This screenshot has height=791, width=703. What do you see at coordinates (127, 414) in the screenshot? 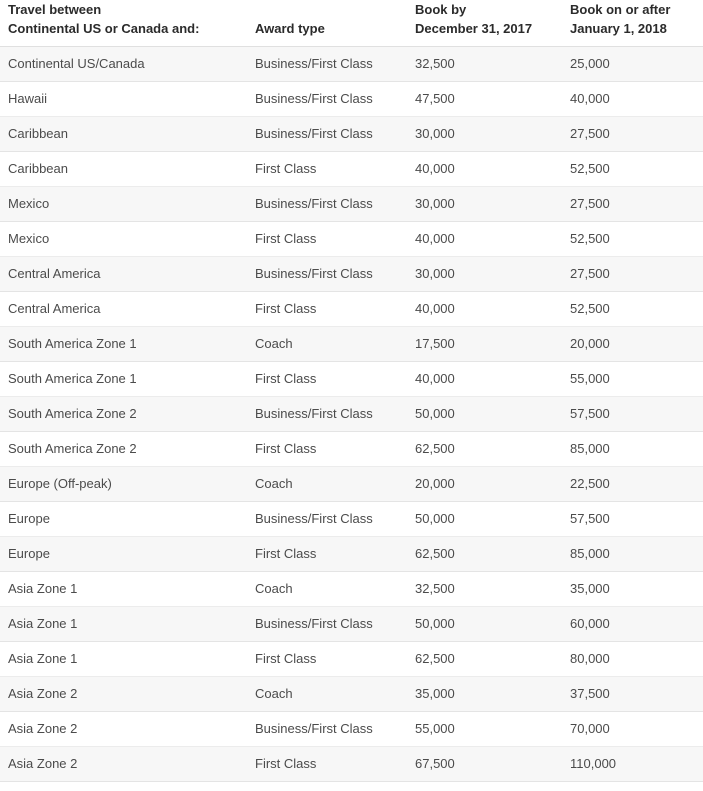
I see `cell-route: South America Zone 2` at bounding box center [127, 414].